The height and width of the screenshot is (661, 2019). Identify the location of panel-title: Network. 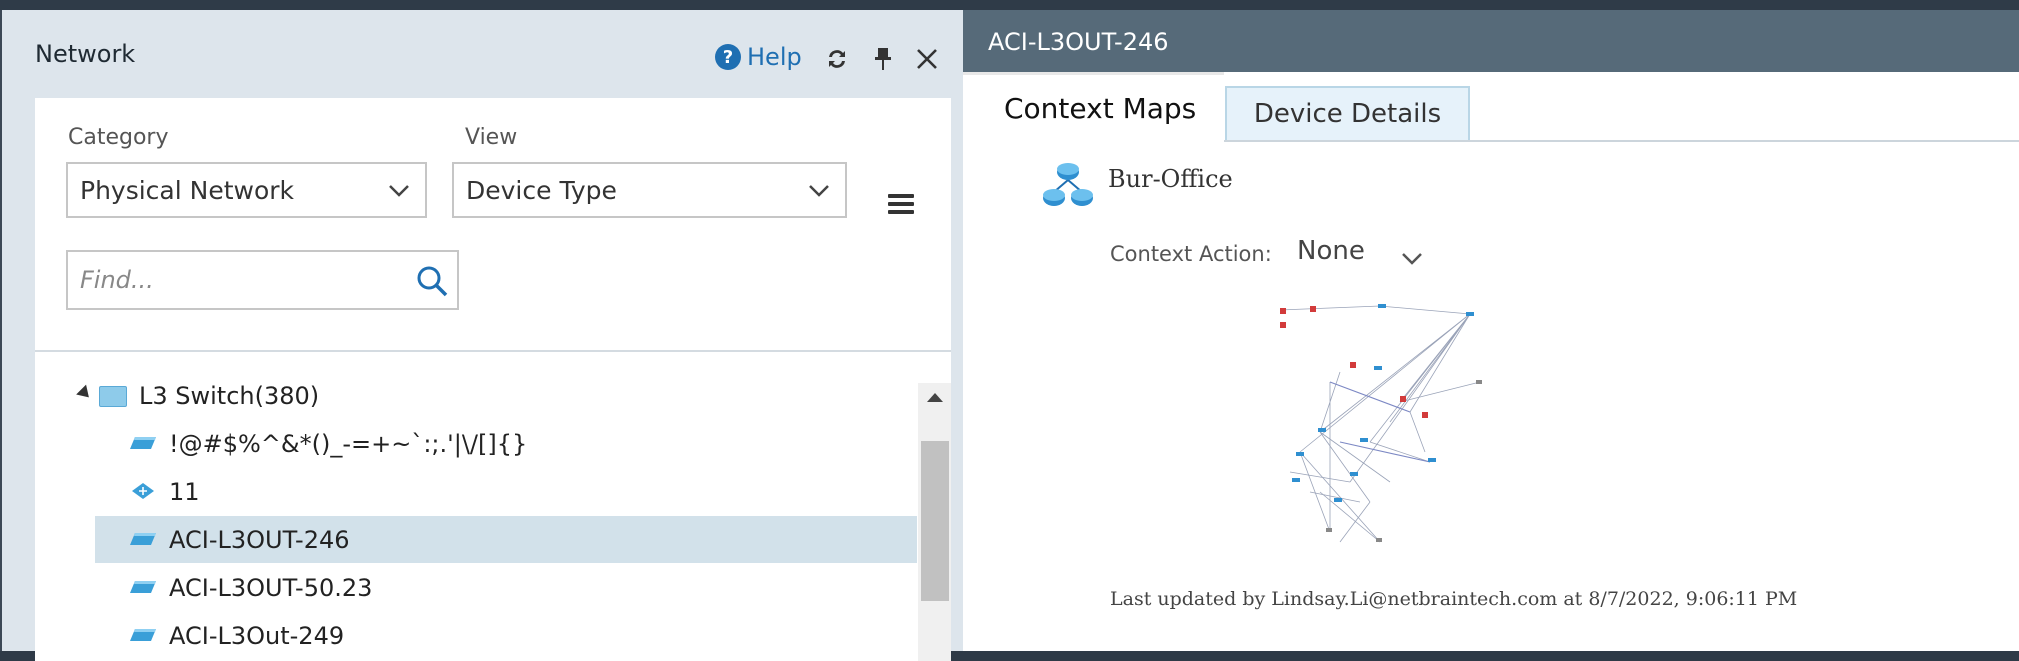
(85, 54).